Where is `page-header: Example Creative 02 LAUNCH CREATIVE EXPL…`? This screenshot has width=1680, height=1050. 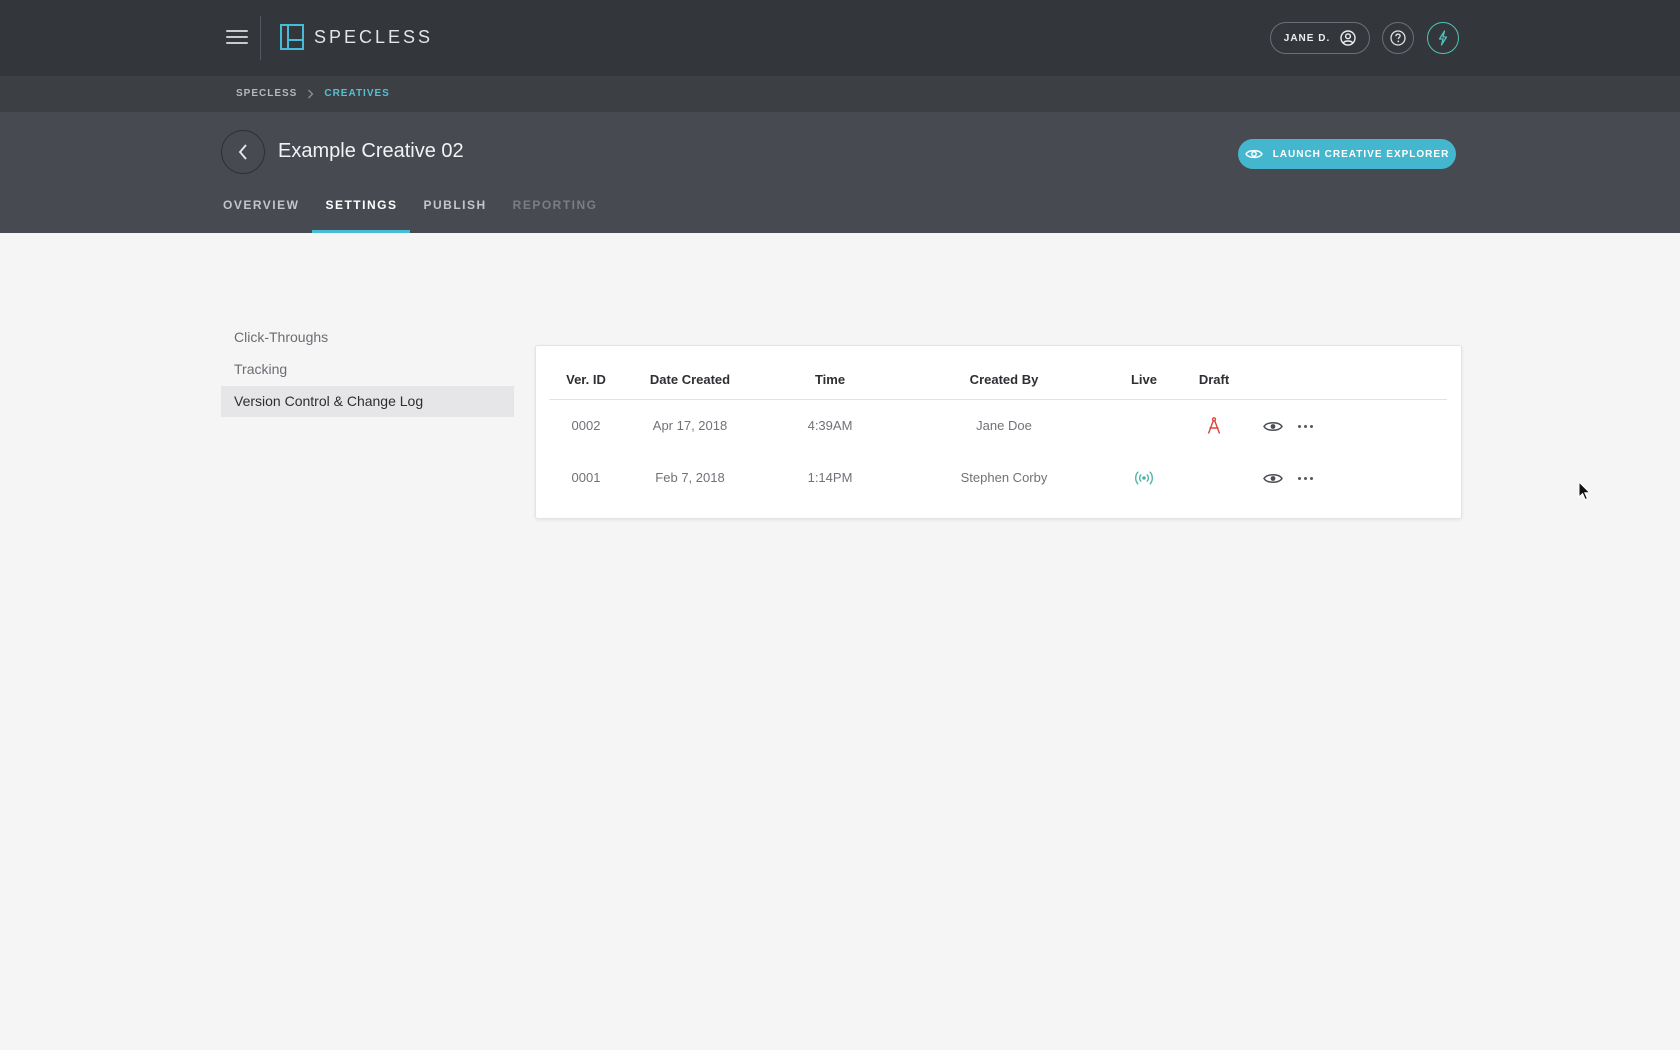 page-header: Example Creative 02 LAUNCH CREATIVE EXPL… is located at coordinates (840, 172).